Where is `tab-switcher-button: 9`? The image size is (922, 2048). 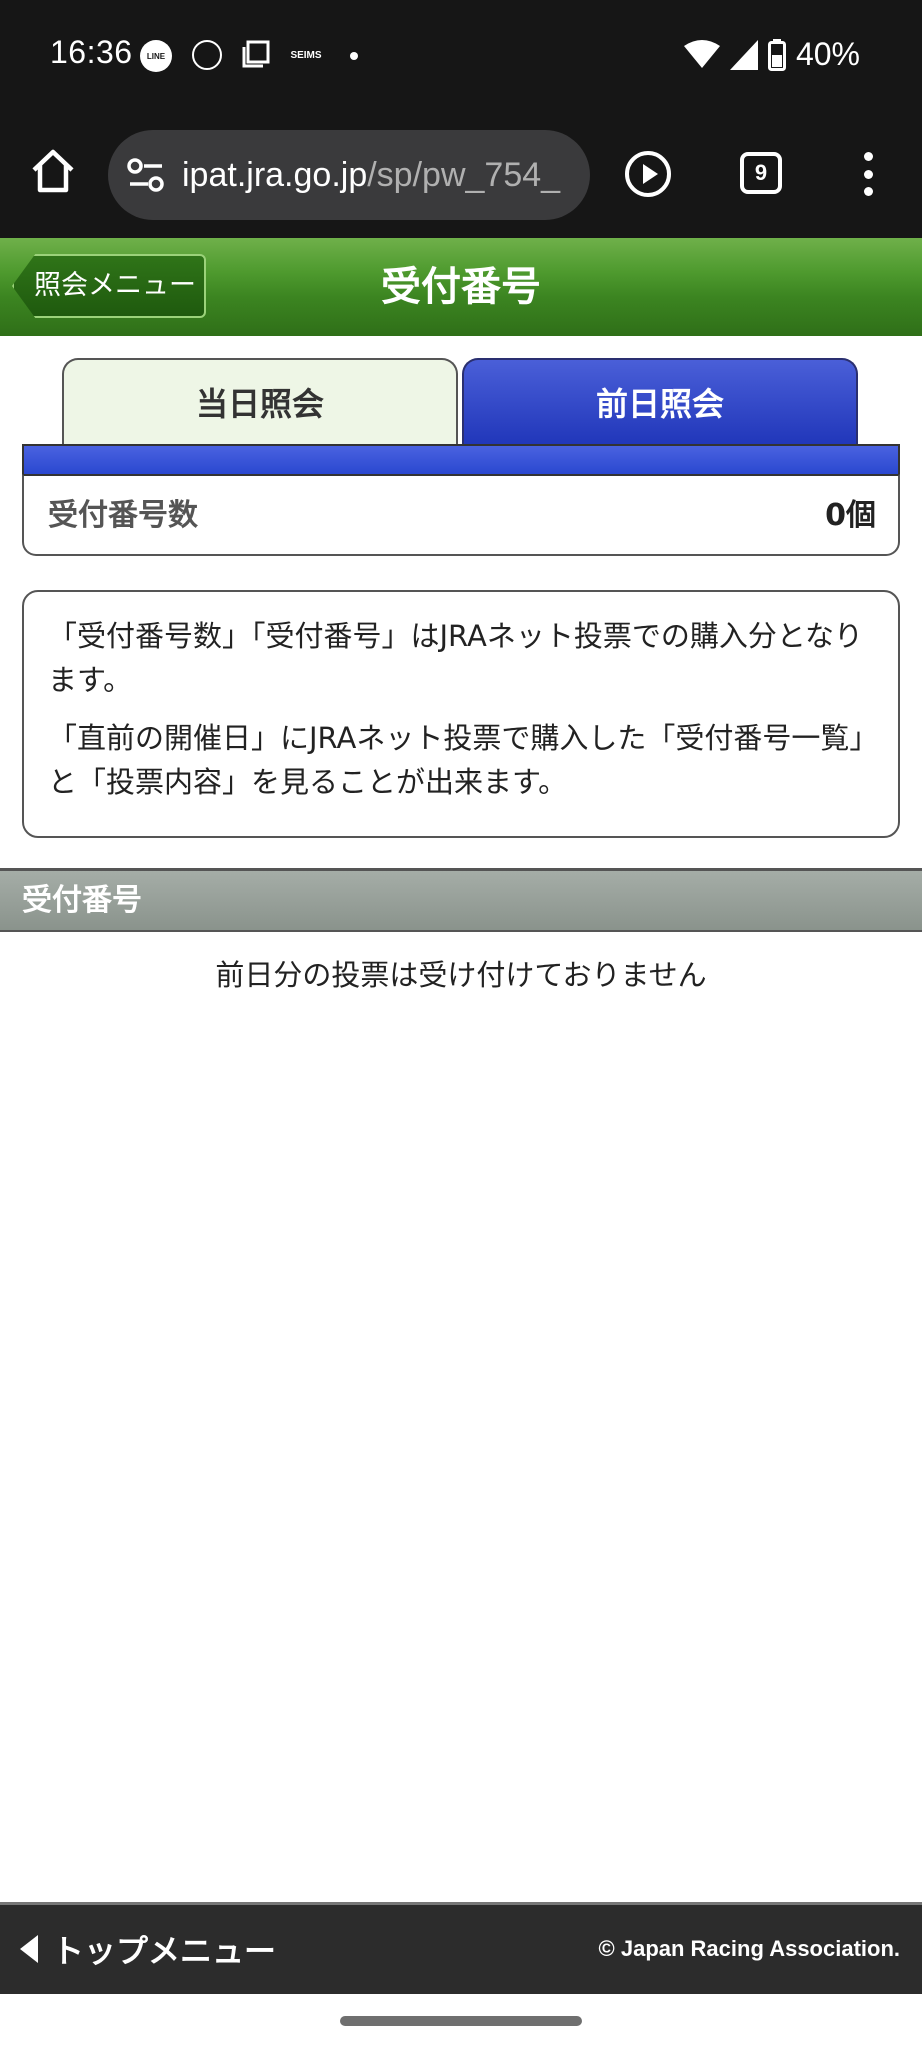
tab-switcher-button: 9 is located at coordinates (761, 173).